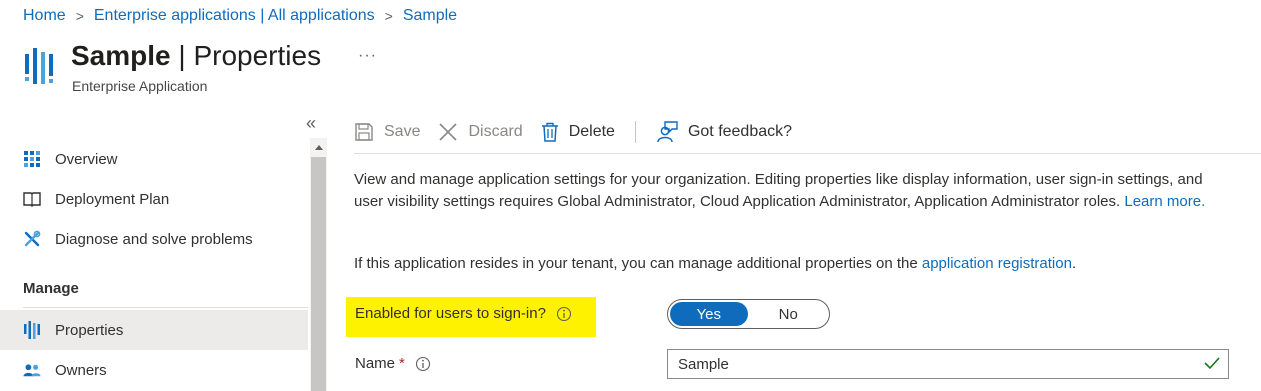 The height and width of the screenshot is (391, 1261). What do you see at coordinates (1164, 201) in the screenshot?
I see `learn-more-link: Learn more.` at bounding box center [1164, 201].